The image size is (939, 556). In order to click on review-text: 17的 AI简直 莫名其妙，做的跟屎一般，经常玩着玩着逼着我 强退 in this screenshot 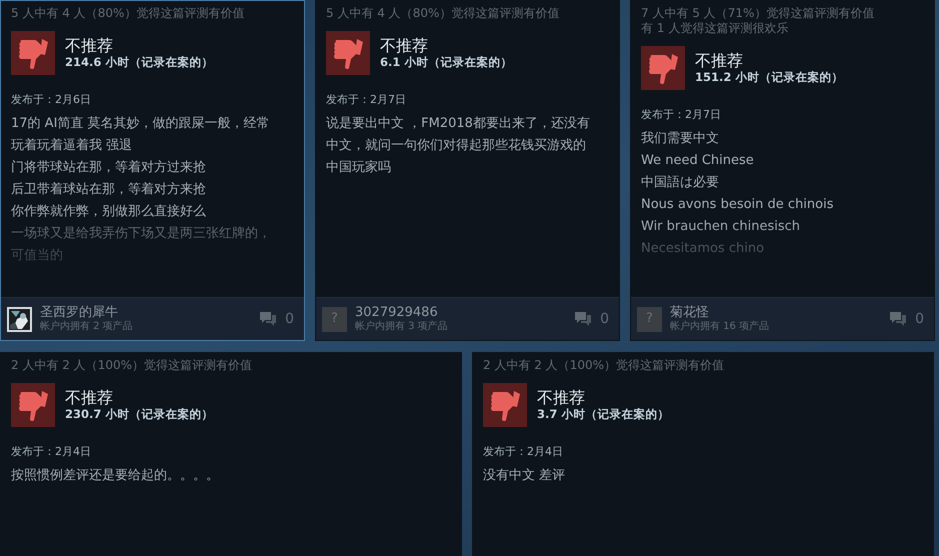, I will do `click(141, 135)`.